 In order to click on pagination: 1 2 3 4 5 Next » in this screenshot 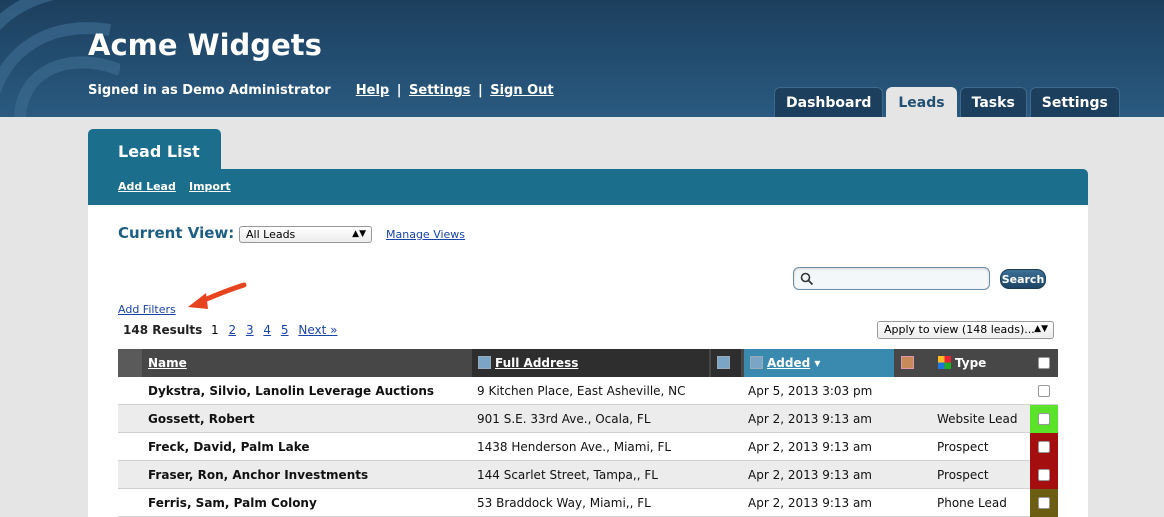, I will do `click(277, 330)`.